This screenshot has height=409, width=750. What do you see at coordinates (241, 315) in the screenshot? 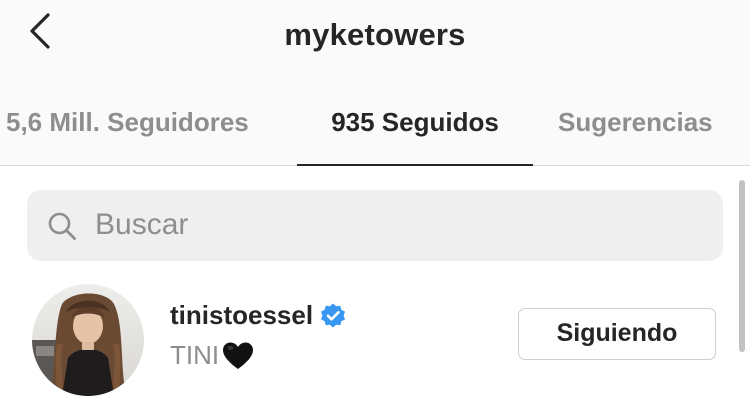
I see `username: tinistoessel` at bounding box center [241, 315].